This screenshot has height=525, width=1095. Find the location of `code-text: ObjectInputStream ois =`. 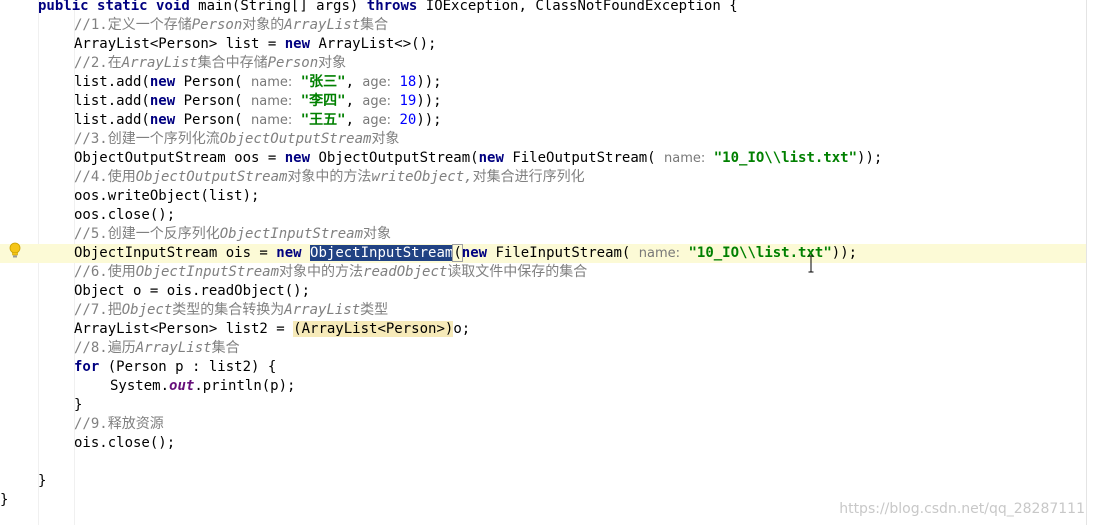

code-text: ObjectInputStream ois = is located at coordinates (175, 253).